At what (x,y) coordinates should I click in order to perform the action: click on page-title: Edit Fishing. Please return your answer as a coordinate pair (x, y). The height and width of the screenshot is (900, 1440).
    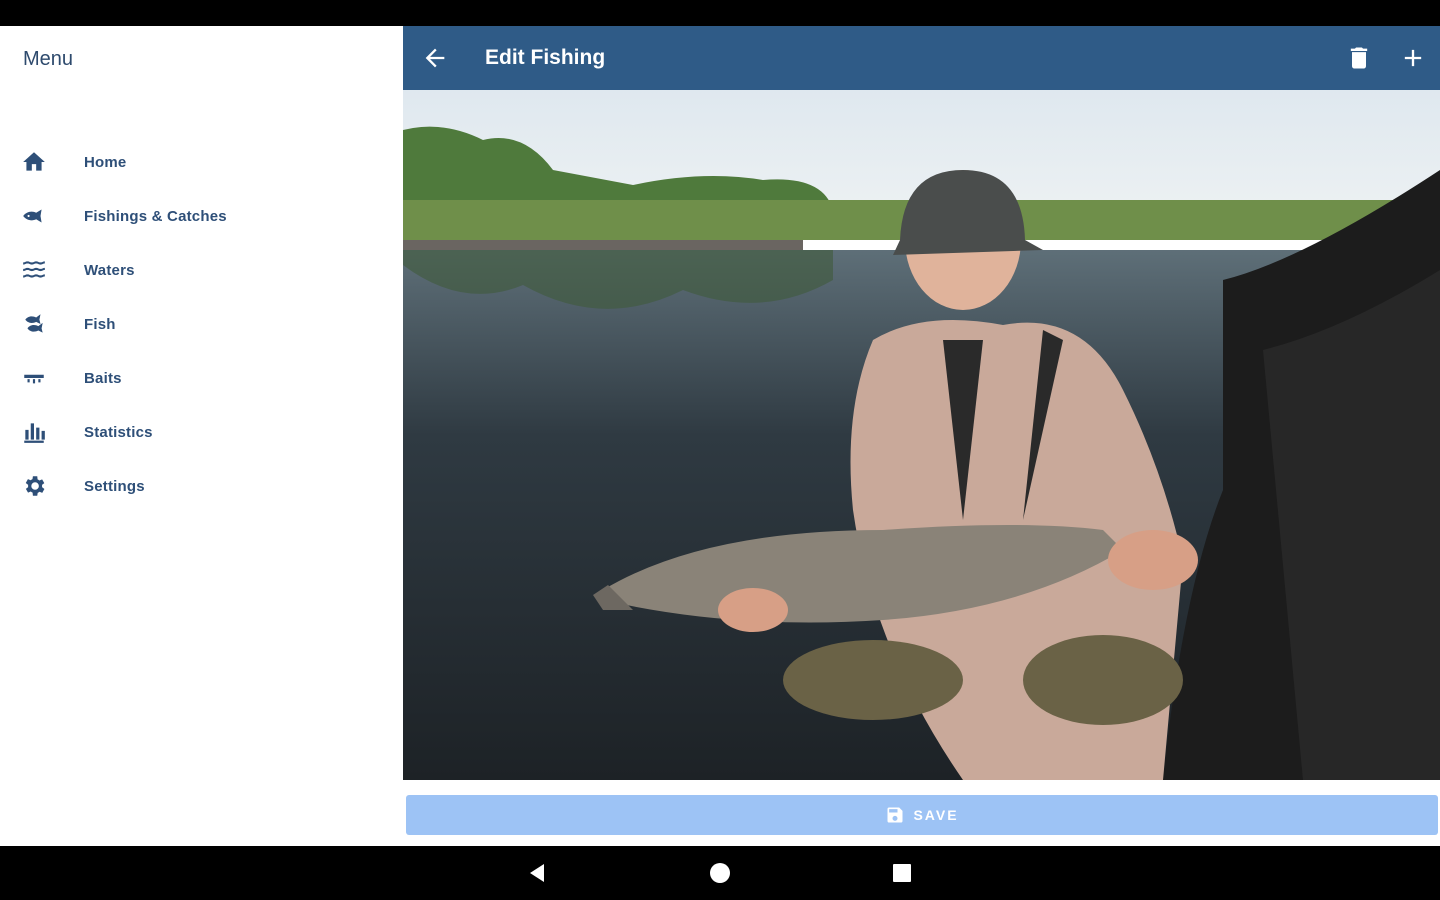
    Looking at the image, I should click on (545, 57).